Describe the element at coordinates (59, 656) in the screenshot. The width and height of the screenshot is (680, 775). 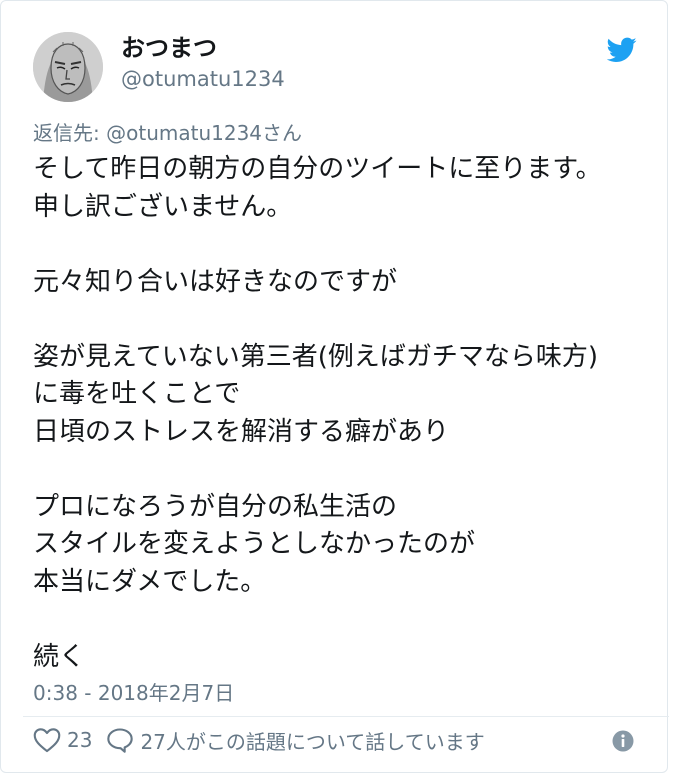
I see `tweet-line: 続く` at that location.